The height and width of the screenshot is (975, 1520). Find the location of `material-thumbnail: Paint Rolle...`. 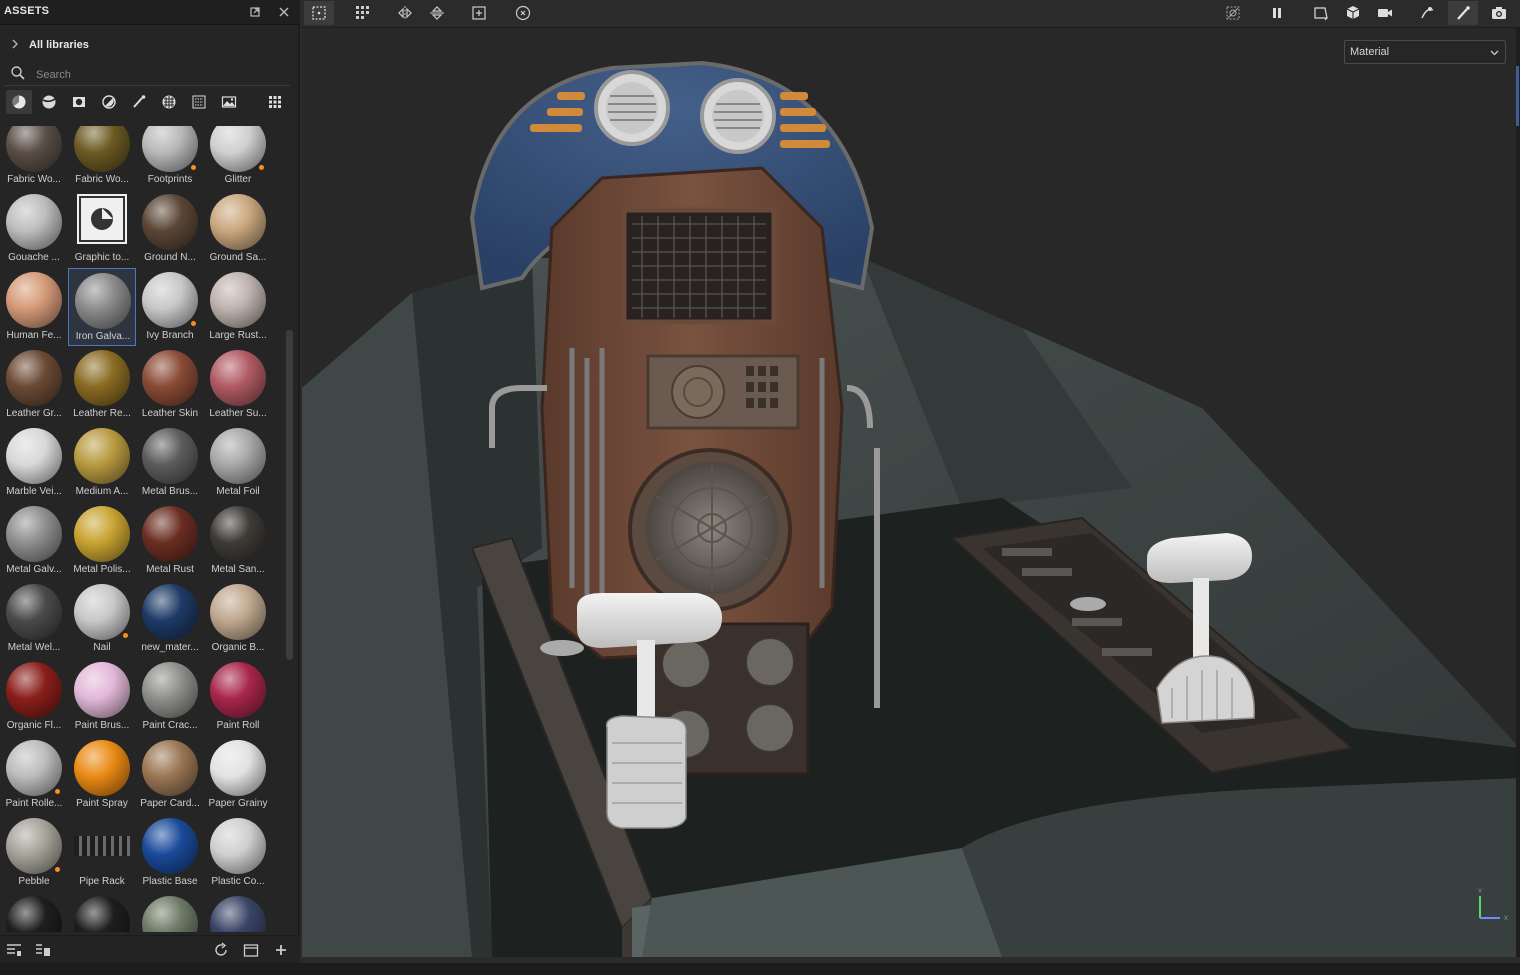

material-thumbnail: Paint Rolle... is located at coordinates (34, 775).